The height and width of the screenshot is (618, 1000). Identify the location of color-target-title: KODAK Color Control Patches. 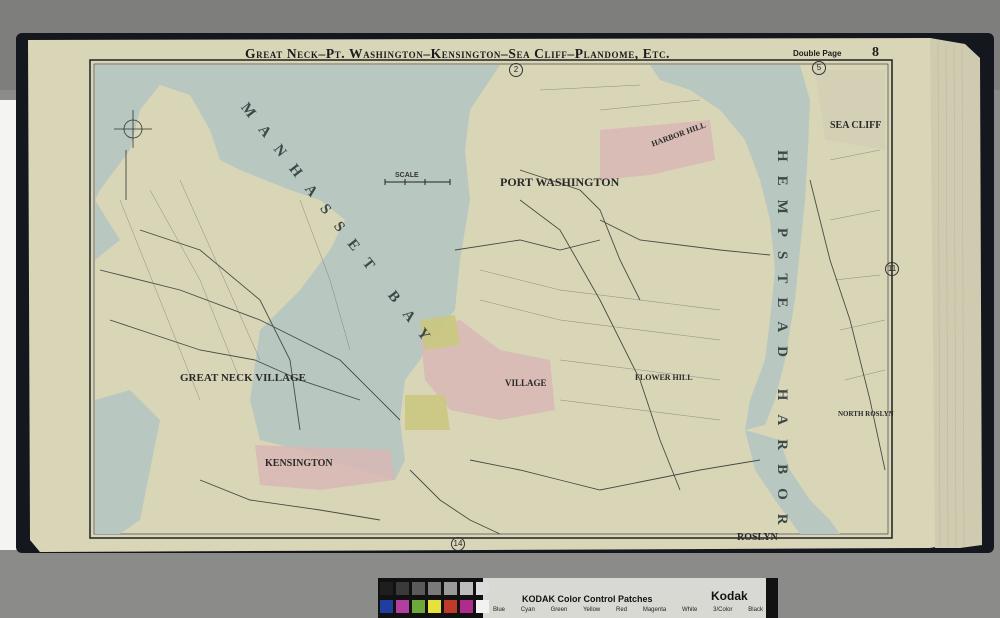
(587, 599).